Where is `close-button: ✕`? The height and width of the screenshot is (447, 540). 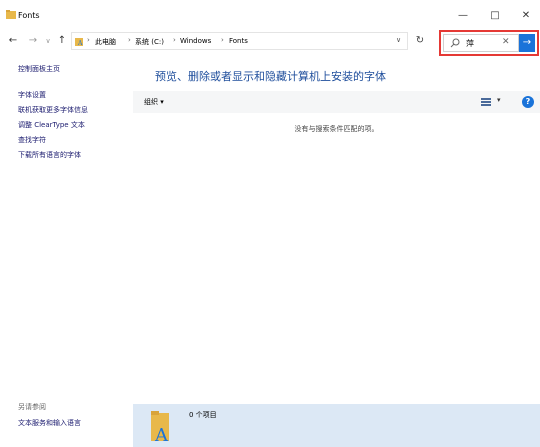 close-button: ✕ is located at coordinates (526, 16).